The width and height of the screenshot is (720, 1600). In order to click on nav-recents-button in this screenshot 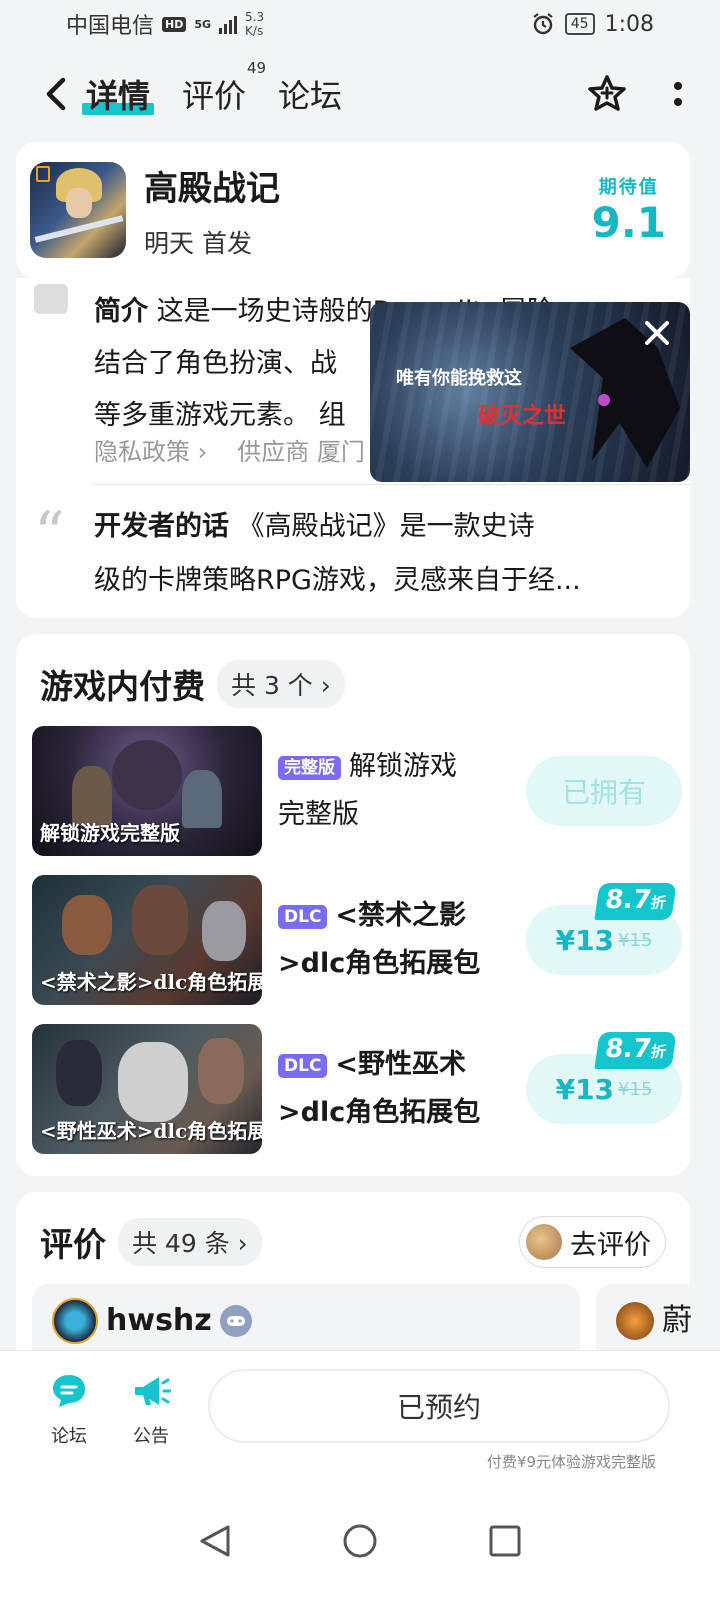, I will do `click(505, 1543)`.